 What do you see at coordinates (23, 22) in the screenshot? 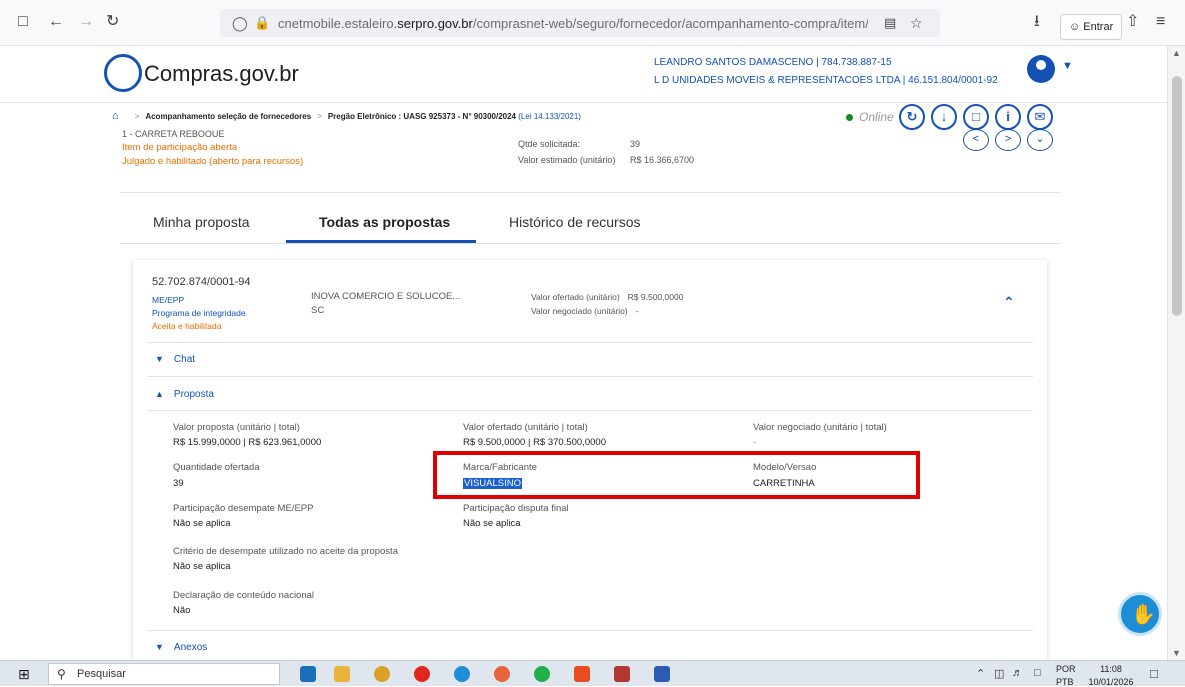
I see `sidebar-toggle-icon: □` at bounding box center [23, 22].